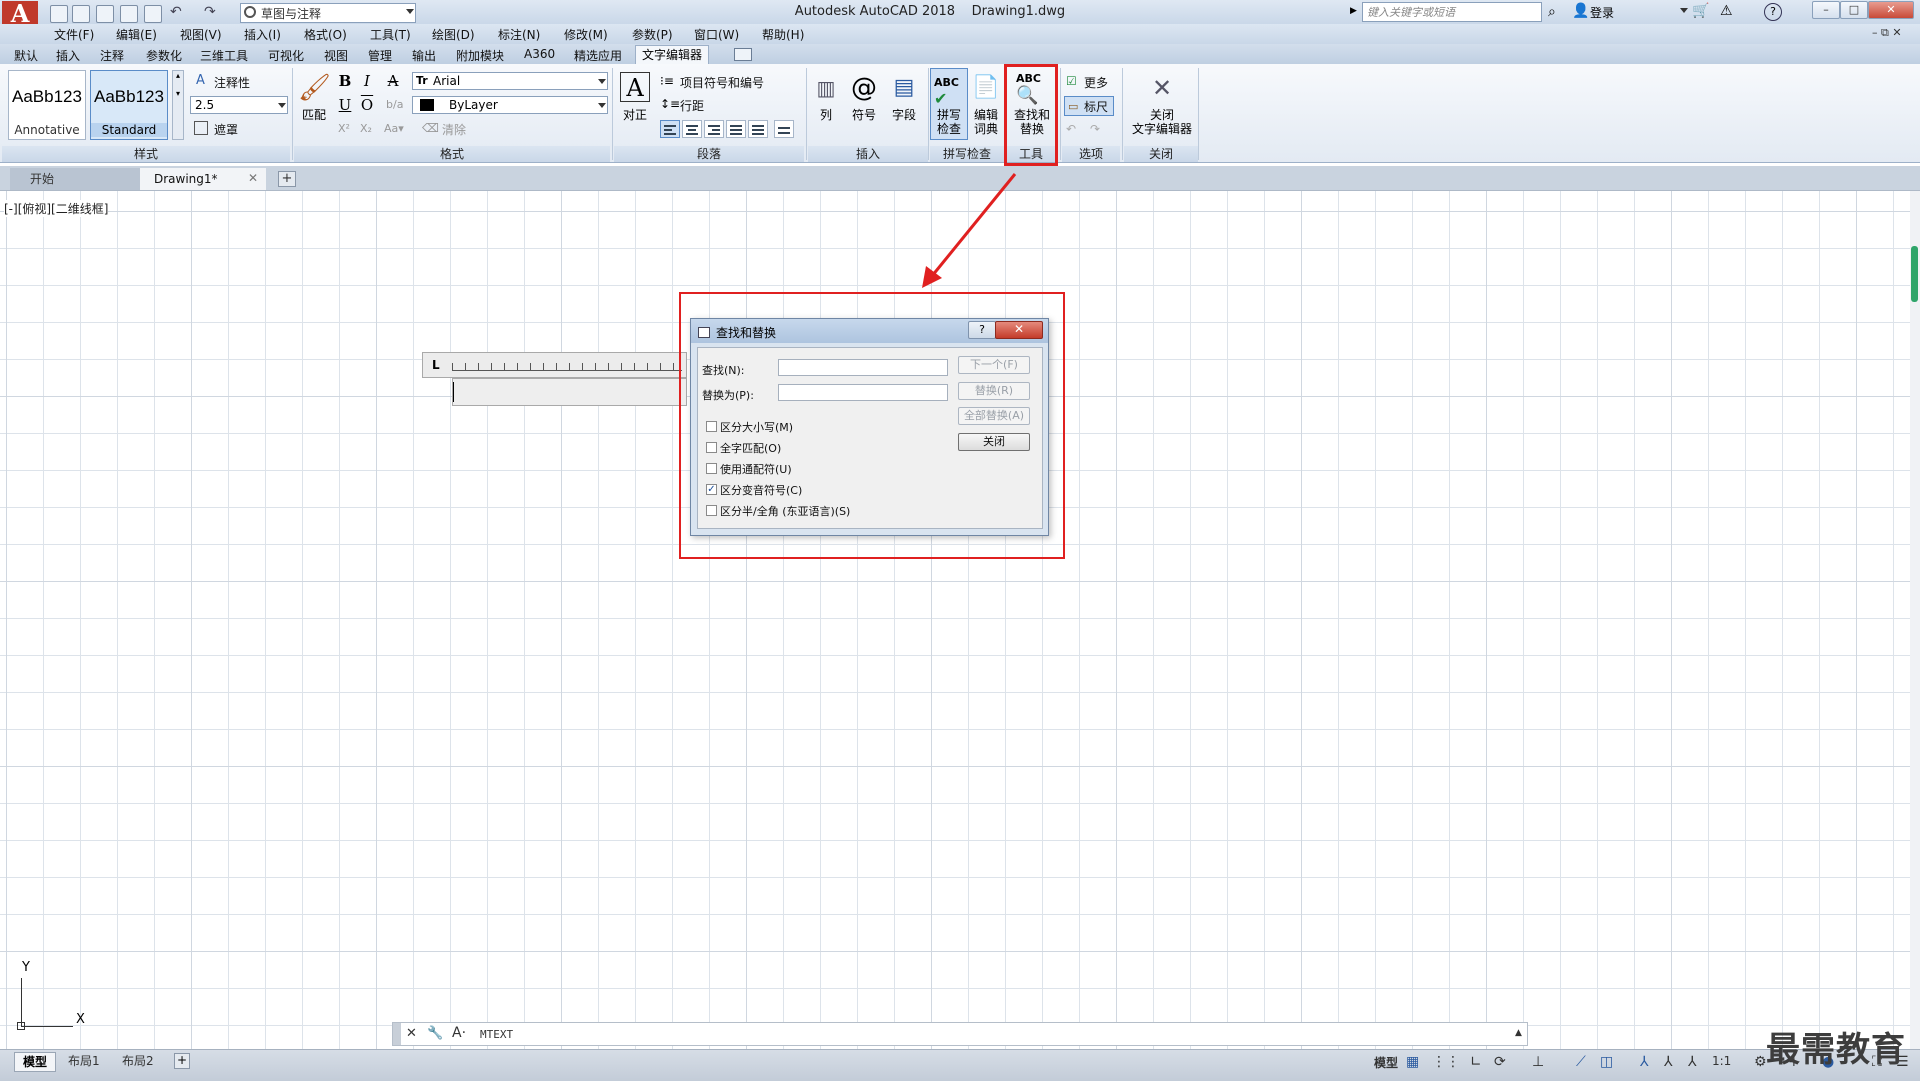 The image size is (1920, 1081). I want to click on strikethrough-button: A, so click(393, 81).